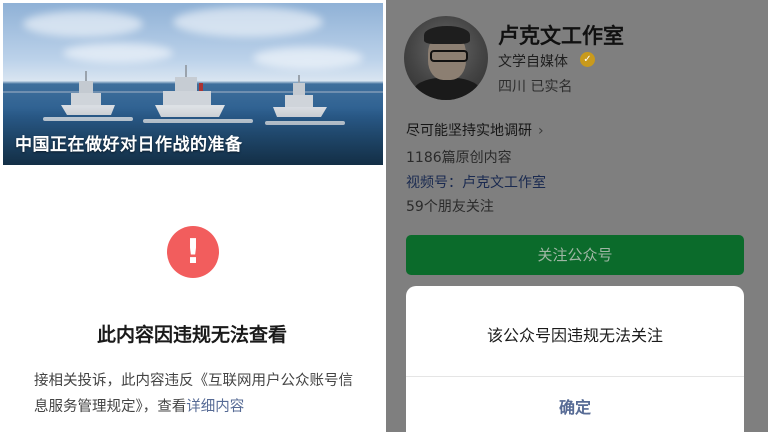 Image resolution: width=768 pixels, height=432 pixels. What do you see at coordinates (574, 335) in the screenshot?
I see `dialog-message: 该公众号因违规无法关注` at bounding box center [574, 335].